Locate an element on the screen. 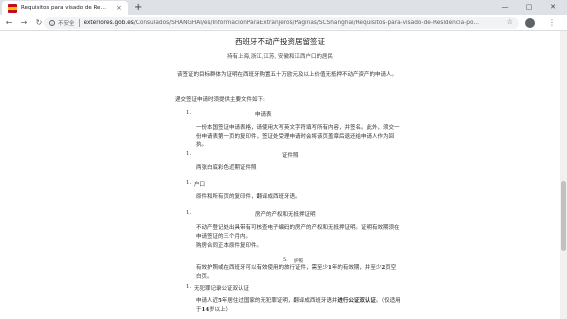 The width and height of the screenshot is (567, 319). not-secure-info-icon: i is located at coordinates (52, 23).